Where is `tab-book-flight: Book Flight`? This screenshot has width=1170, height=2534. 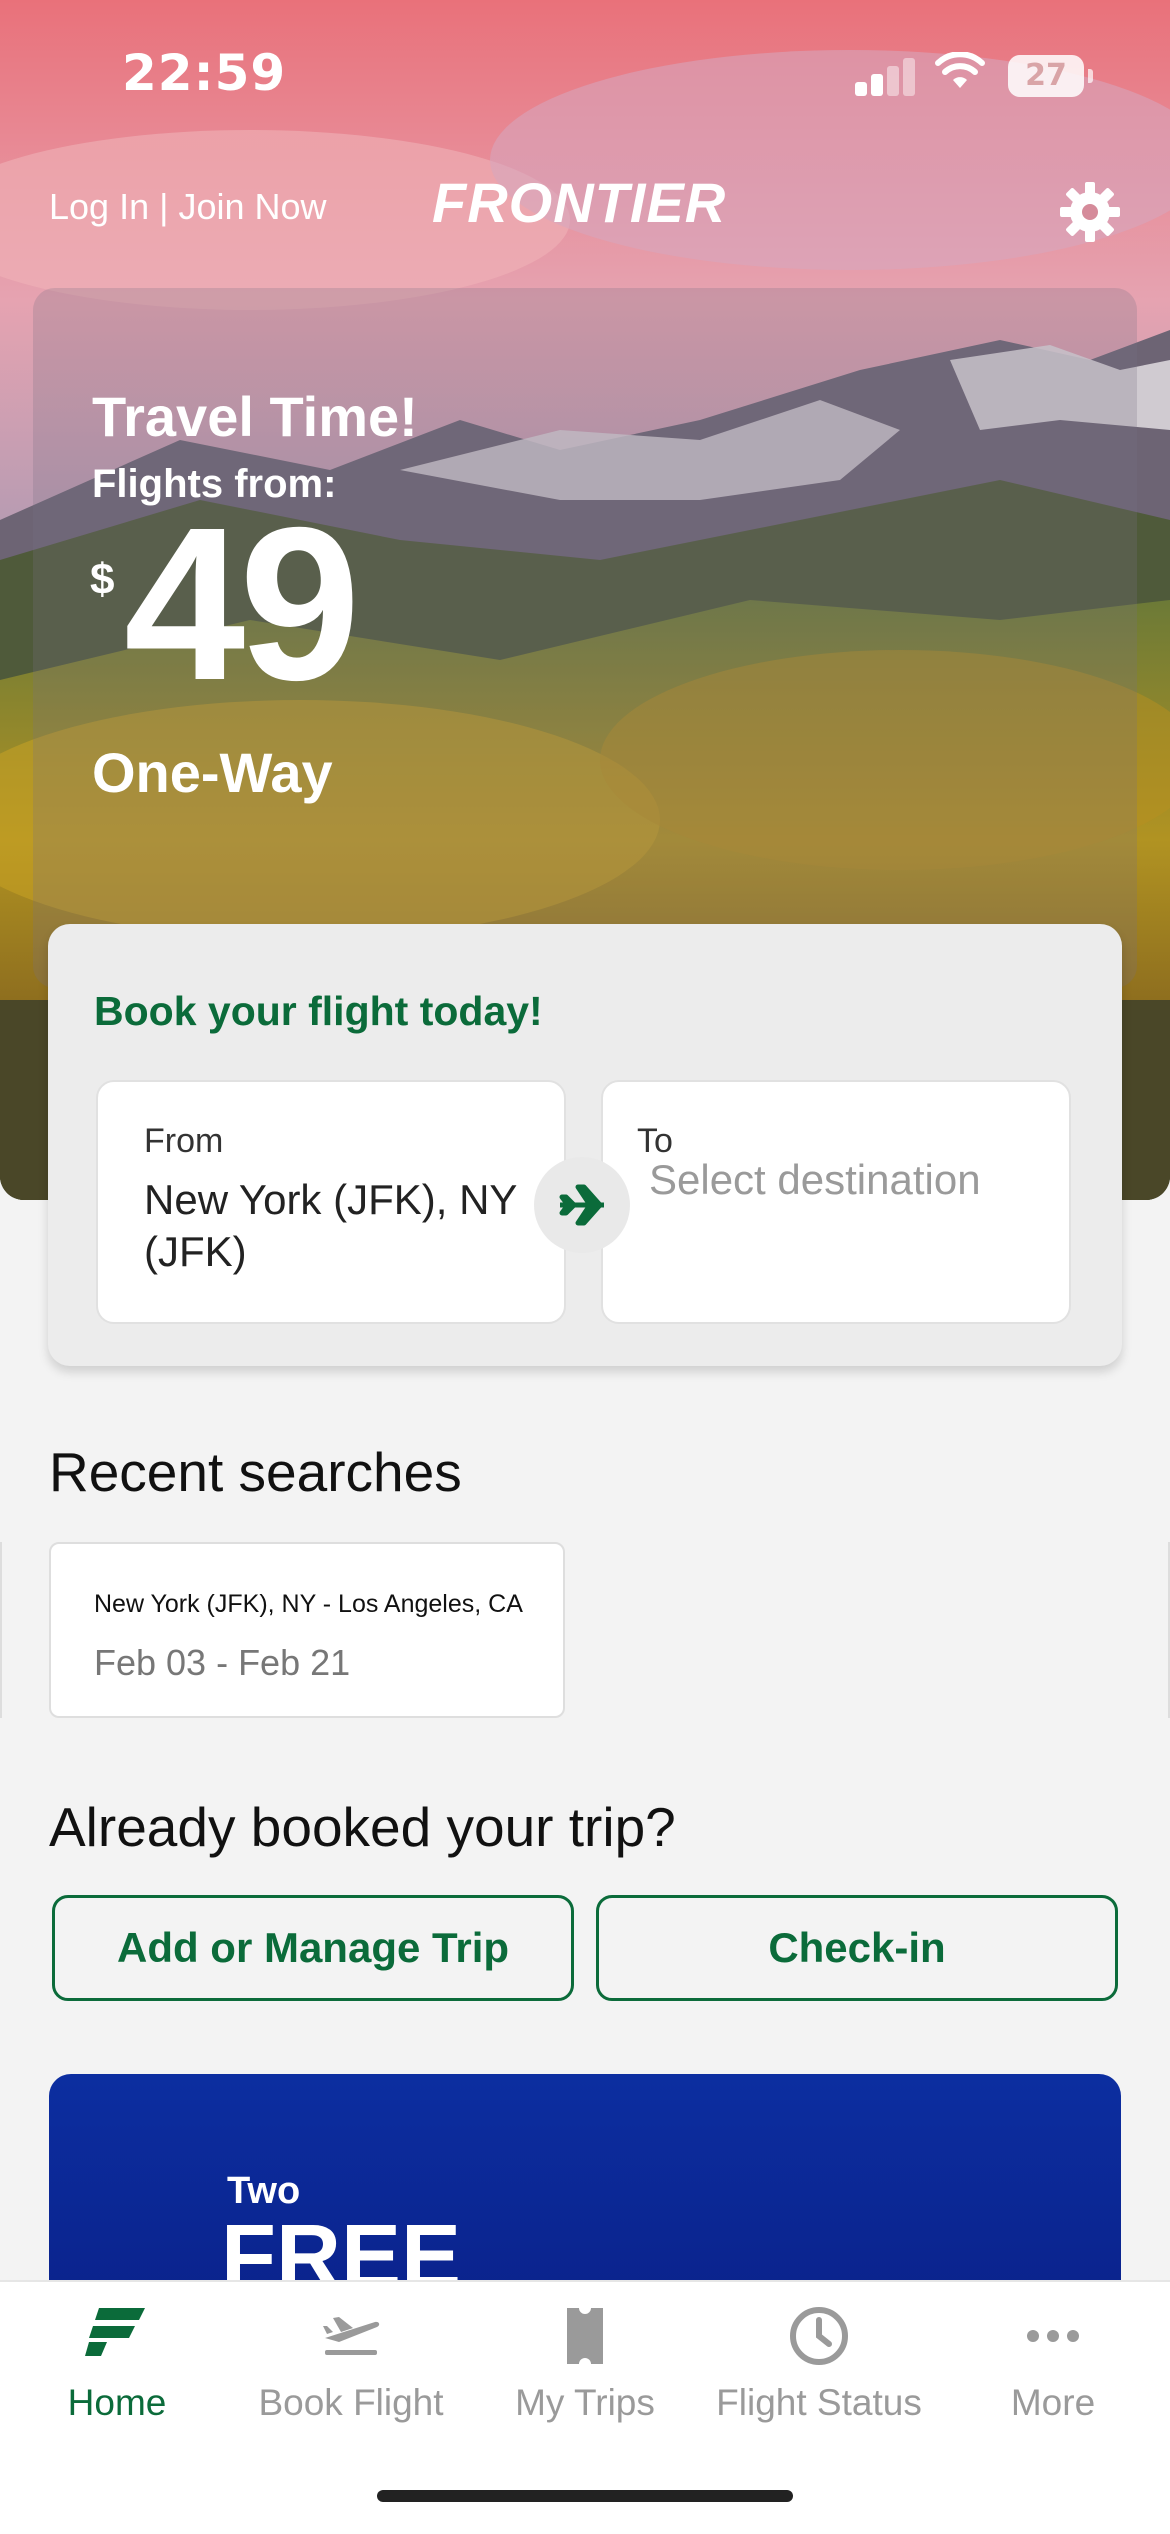
tab-book-flight: Book Flight is located at coordinates (351, 2367).